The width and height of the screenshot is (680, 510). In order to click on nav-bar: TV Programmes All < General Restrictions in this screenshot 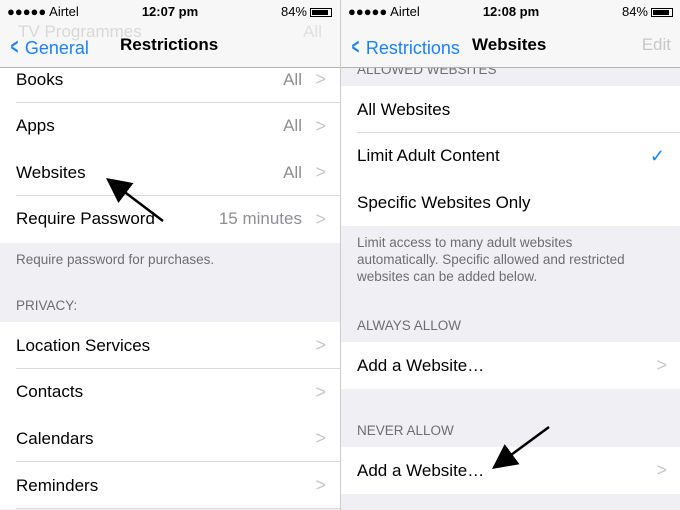, I will do `click(170, 45)`.